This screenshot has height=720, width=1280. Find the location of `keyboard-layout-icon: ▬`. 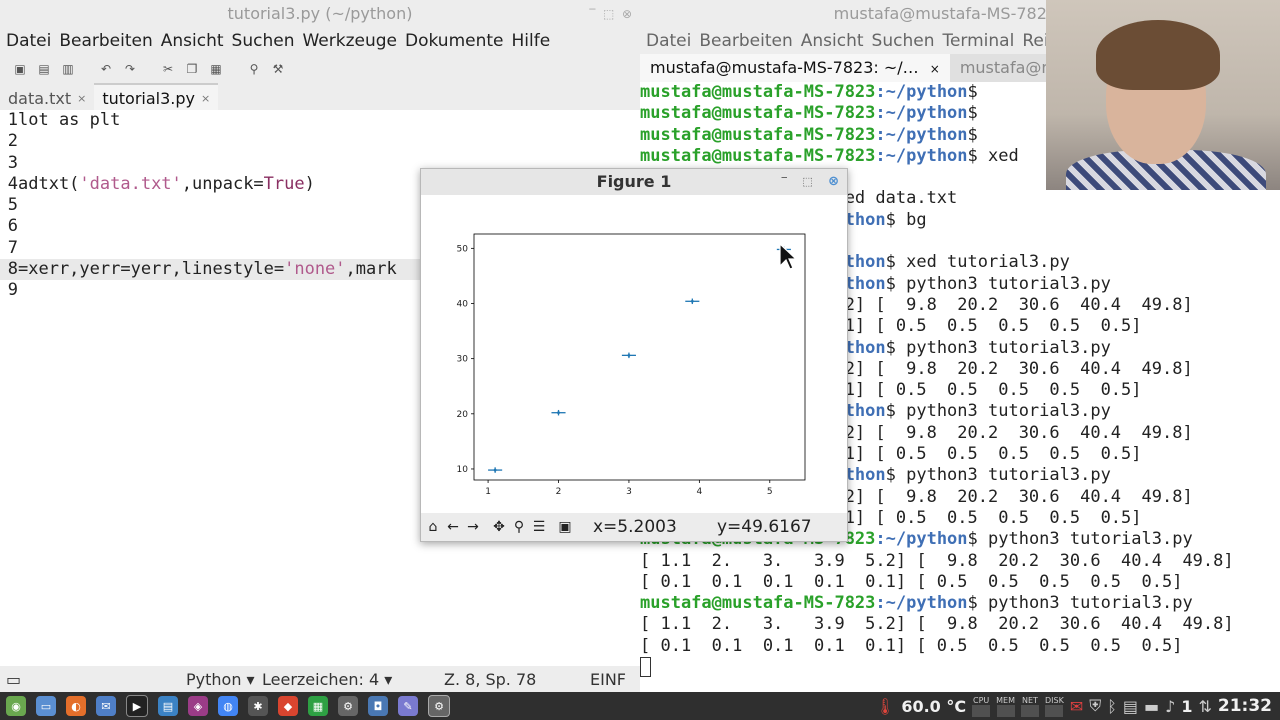

keyboard-layout-icon: ▬ is located at coordinates (1151, 706).